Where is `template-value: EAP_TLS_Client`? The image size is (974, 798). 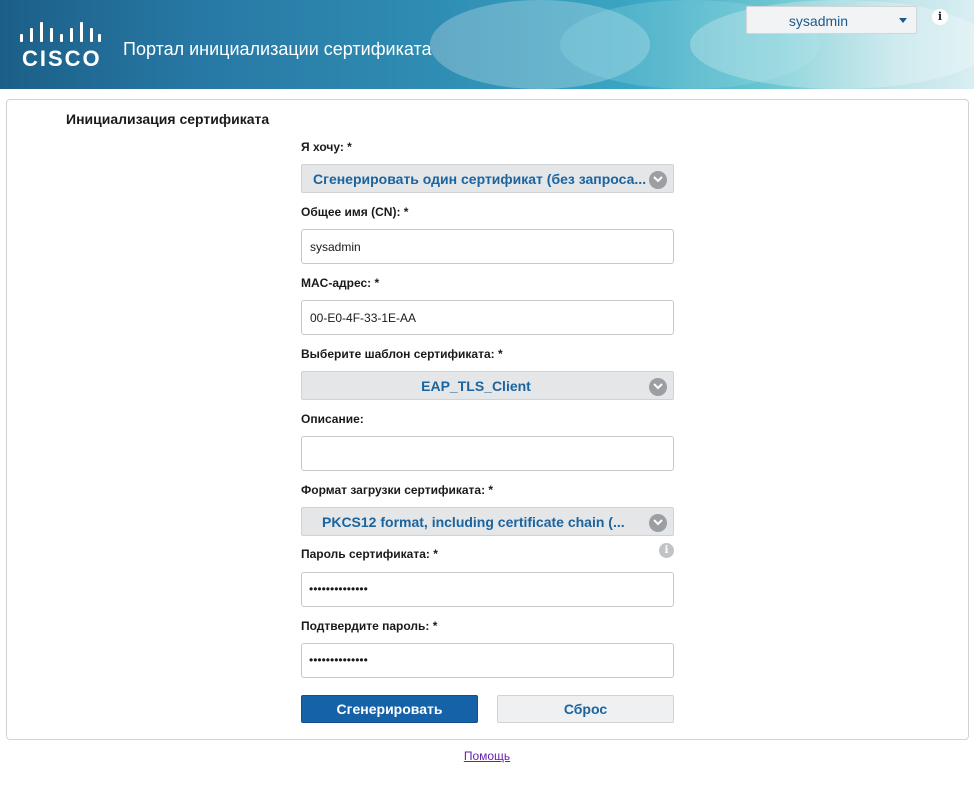
template-value: EAP_TLS_Client is located at coordinates (476, 386).